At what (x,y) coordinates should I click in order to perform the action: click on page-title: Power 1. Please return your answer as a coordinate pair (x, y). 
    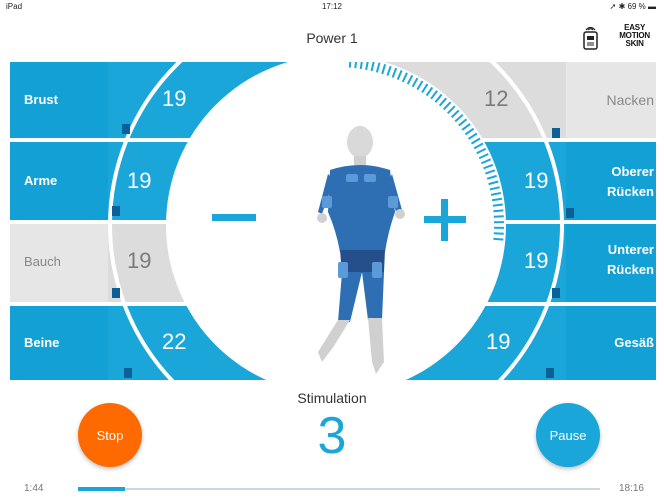
    Looking at the image, I should click on (332, 38).